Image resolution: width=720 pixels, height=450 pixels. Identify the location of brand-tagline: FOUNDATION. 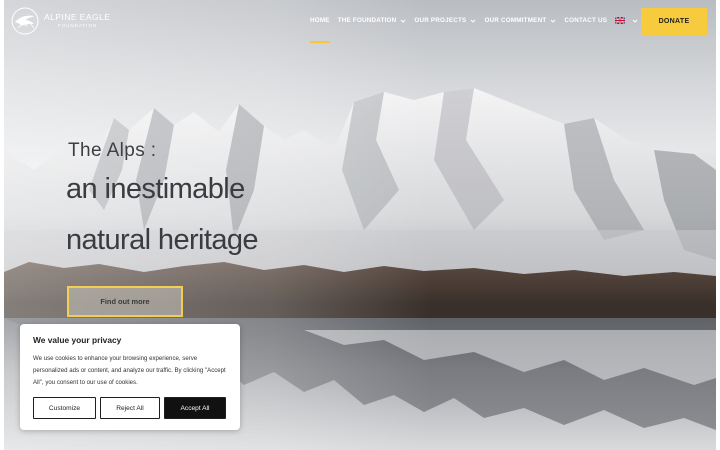
(78, 25).